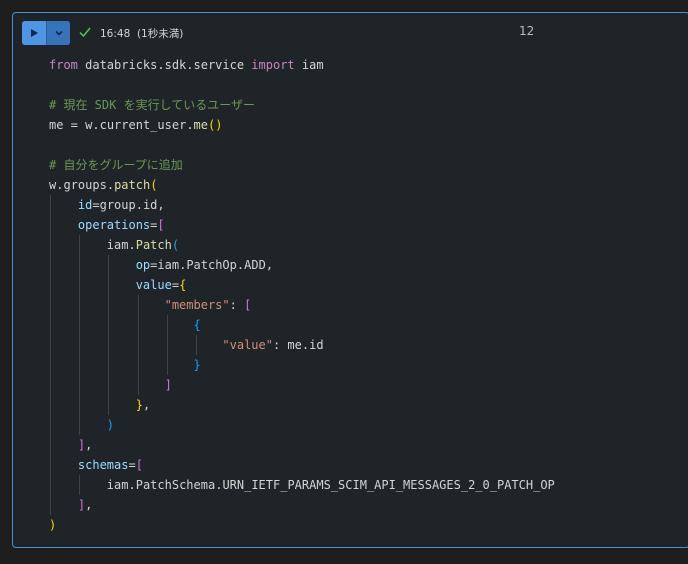 Image resolution: width=688 pixels, height=564 pixels. What do you see at coordinates (85, 32) in the screenshot?
I see `check-icon` at bounding box center [85, 32].